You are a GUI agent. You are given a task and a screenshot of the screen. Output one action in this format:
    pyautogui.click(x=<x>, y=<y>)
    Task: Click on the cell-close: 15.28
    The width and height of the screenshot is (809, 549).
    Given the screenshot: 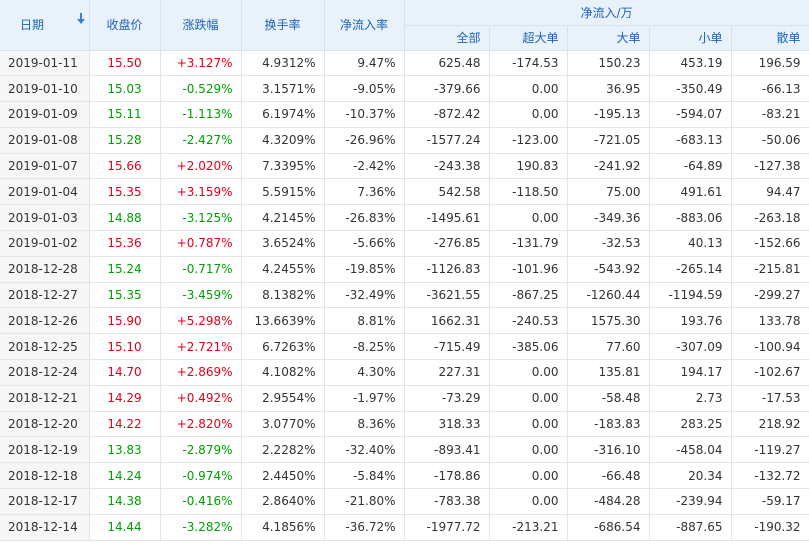 What is the action you would take?
    pyautogui.click(x=125, y=140)
    